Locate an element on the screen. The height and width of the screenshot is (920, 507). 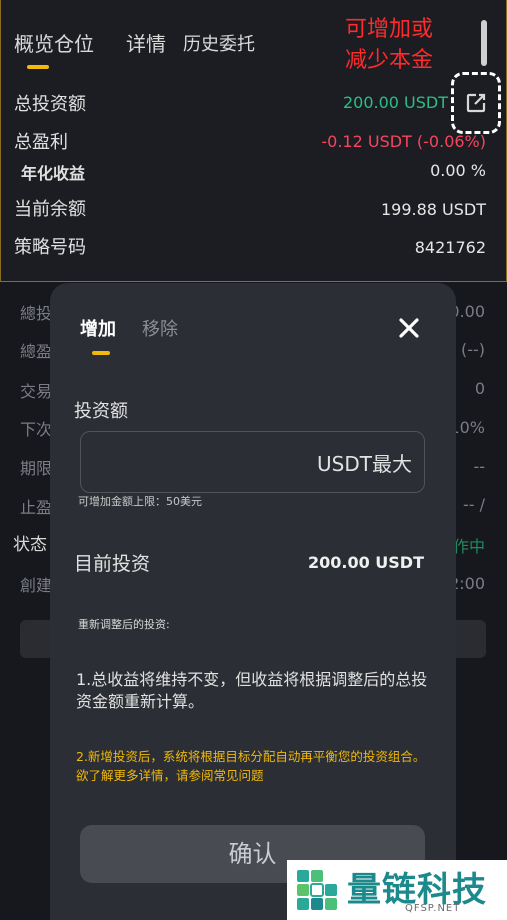
total-investment-label: 总投资额 is located at coordinates (50, 104).